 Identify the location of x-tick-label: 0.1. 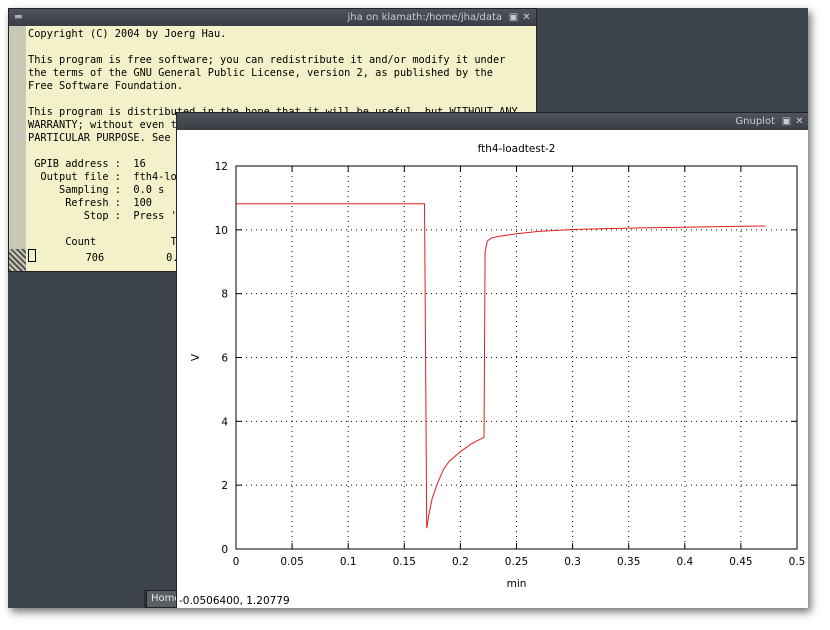
(348, 562).